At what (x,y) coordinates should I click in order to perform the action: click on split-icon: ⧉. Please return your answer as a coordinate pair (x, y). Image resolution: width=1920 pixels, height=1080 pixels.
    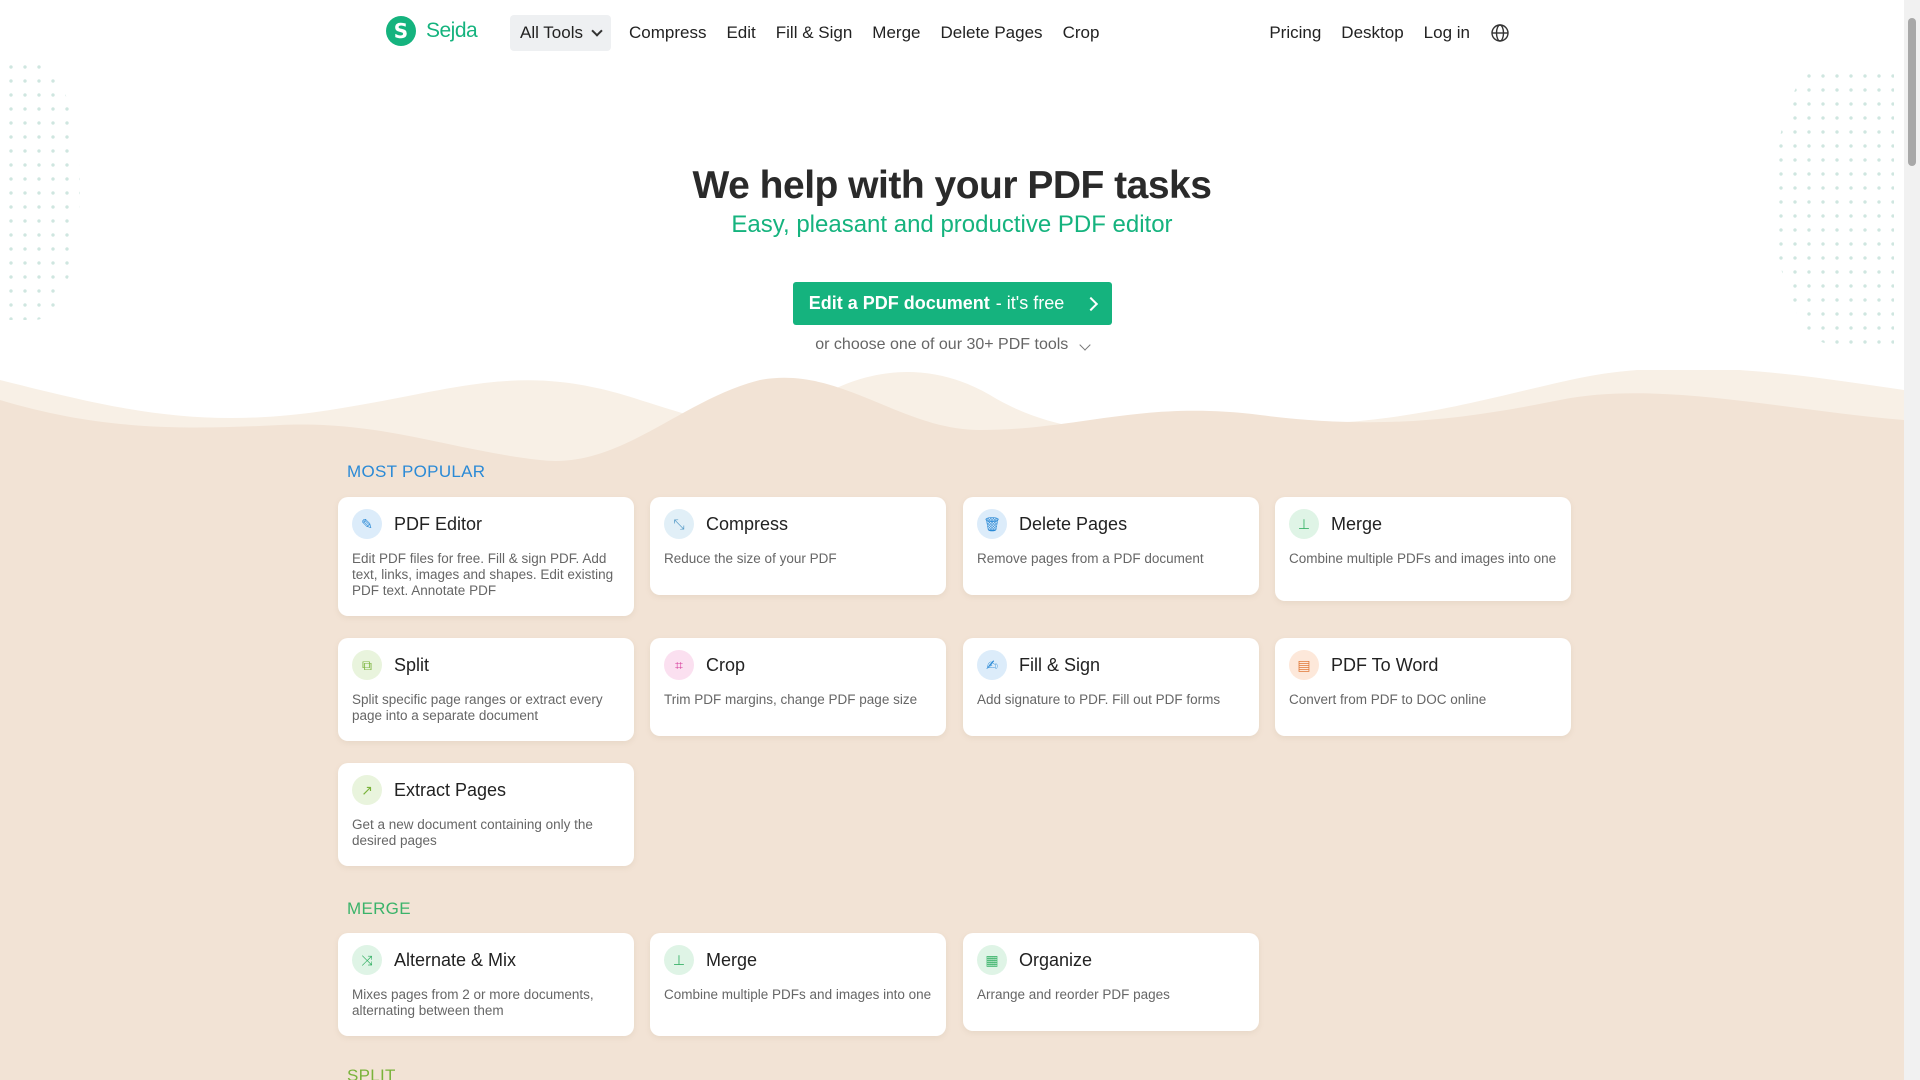
    Looking at the image, I should click on (367, 665).